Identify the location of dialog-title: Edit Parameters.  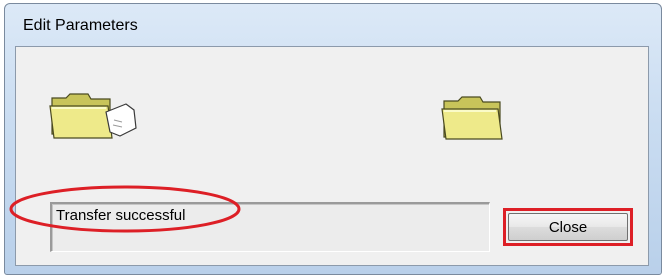
(80, 25).